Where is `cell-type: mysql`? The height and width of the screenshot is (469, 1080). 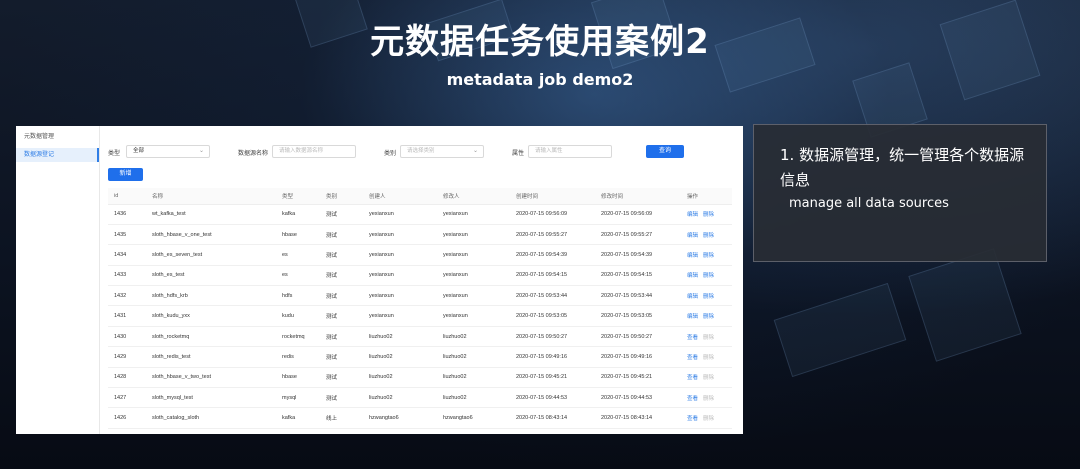
cell-type: mysql is located at coordinates (298, 398).